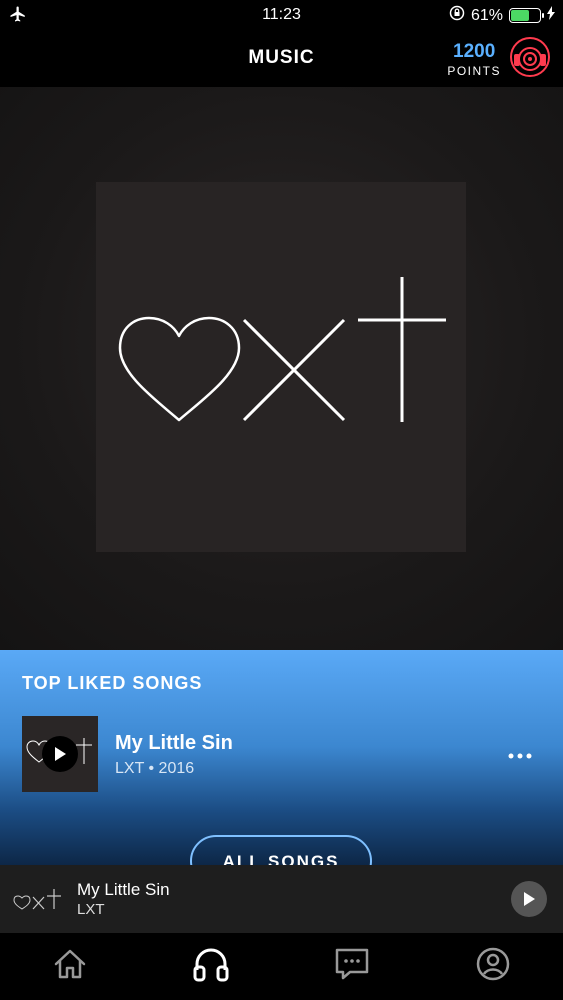  Describe the element at coordinates (282, 754) in the screenshot. I see `song-row: My Little Sin LXT • 2016` at that location.